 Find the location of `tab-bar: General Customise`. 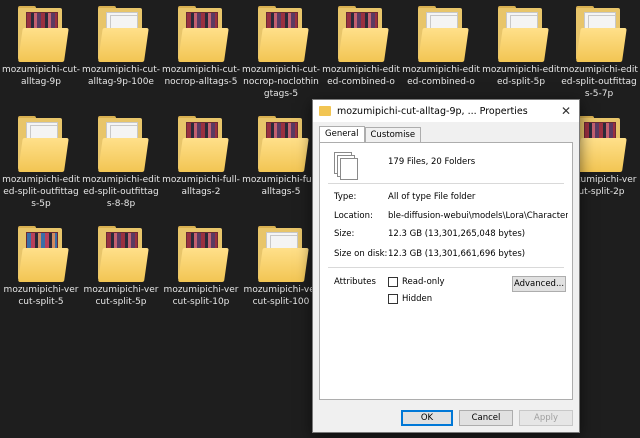

tab-bar: General Customise is located at coordinates (370, 135).